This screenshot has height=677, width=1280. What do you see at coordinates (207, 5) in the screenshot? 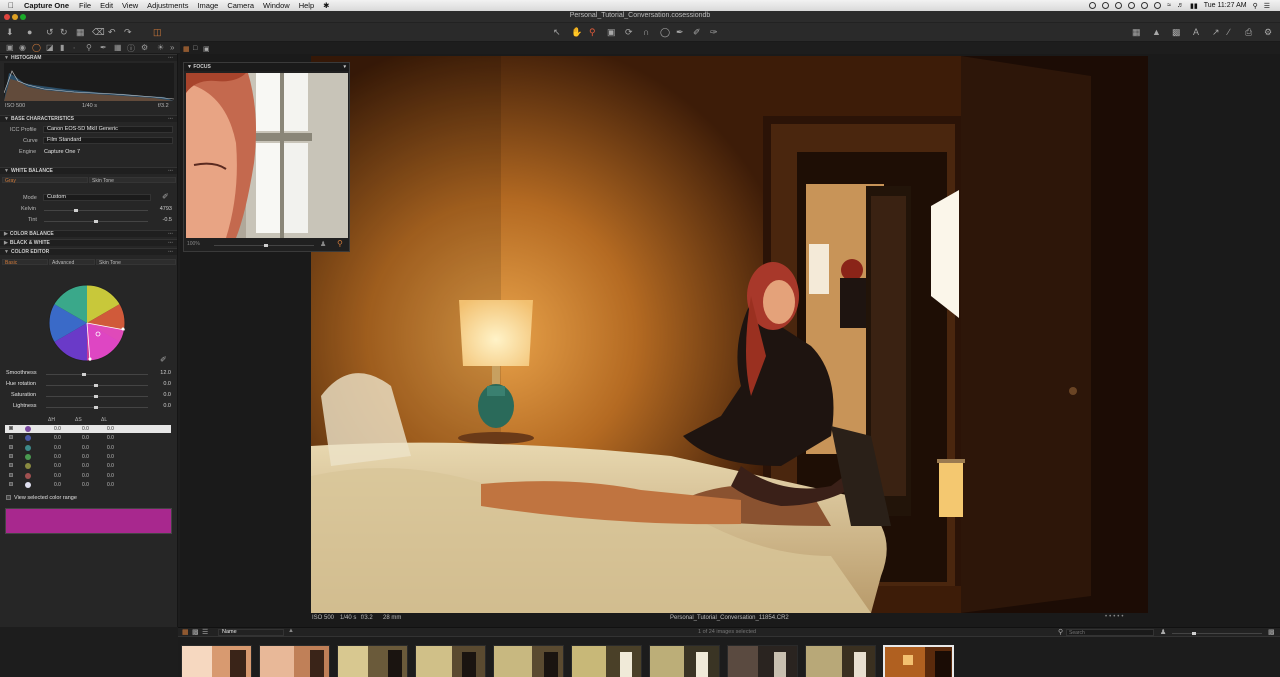
I see `menu-image: Image` at bounding box center [207, 5].